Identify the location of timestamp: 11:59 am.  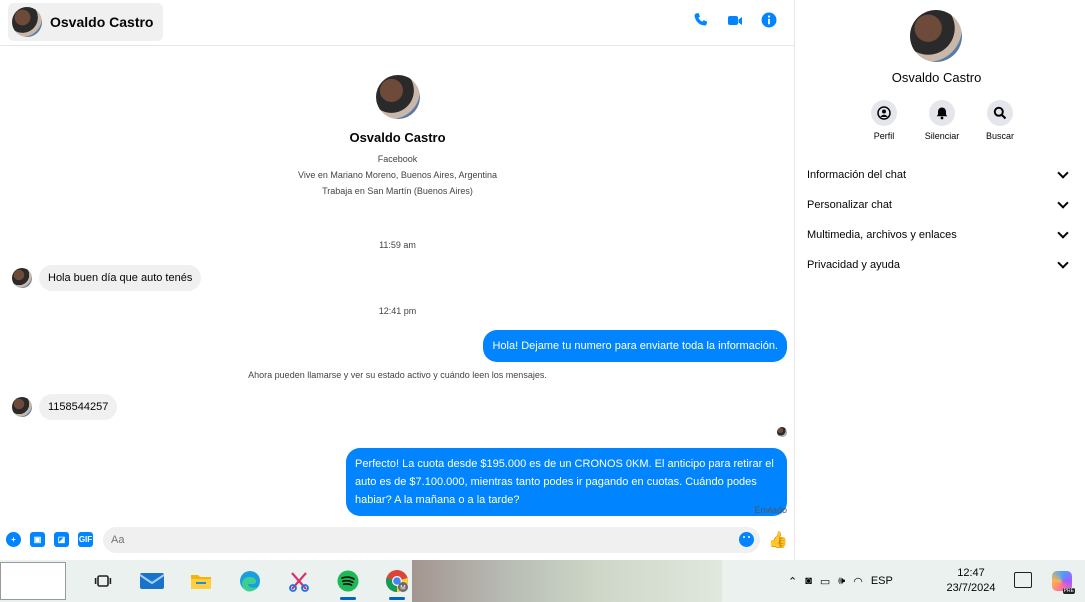
(397, 245).